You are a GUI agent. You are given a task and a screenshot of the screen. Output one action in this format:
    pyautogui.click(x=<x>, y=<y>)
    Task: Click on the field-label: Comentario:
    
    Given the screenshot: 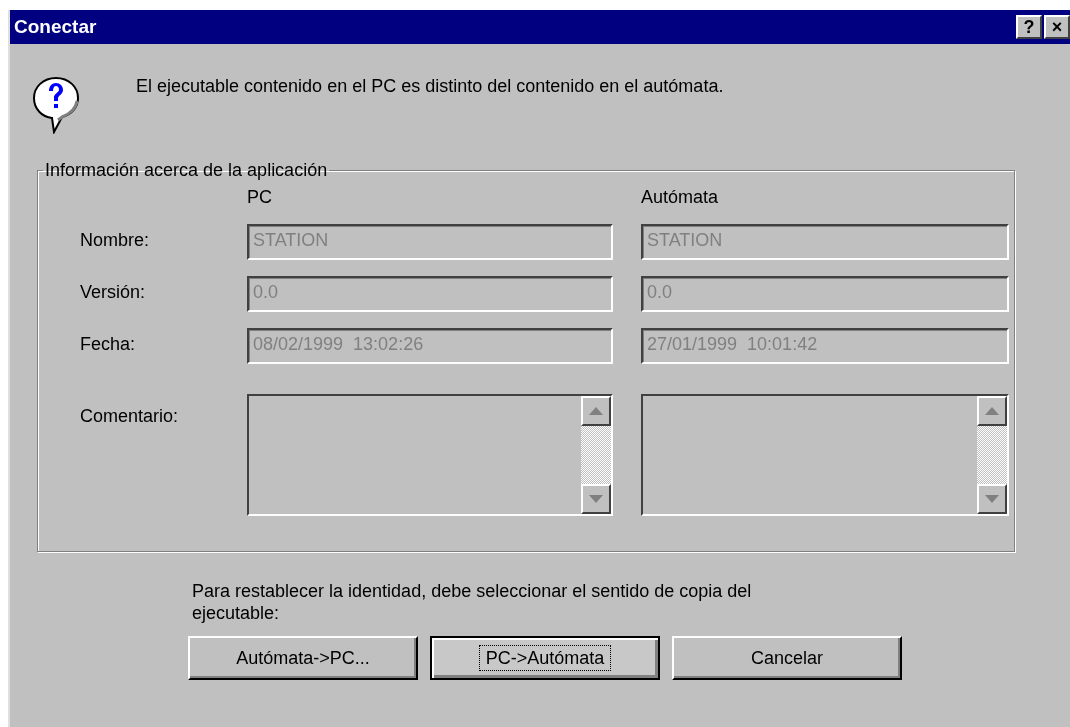 What is the action you would take?
    pyautogui.click(x=130, y=416)
    